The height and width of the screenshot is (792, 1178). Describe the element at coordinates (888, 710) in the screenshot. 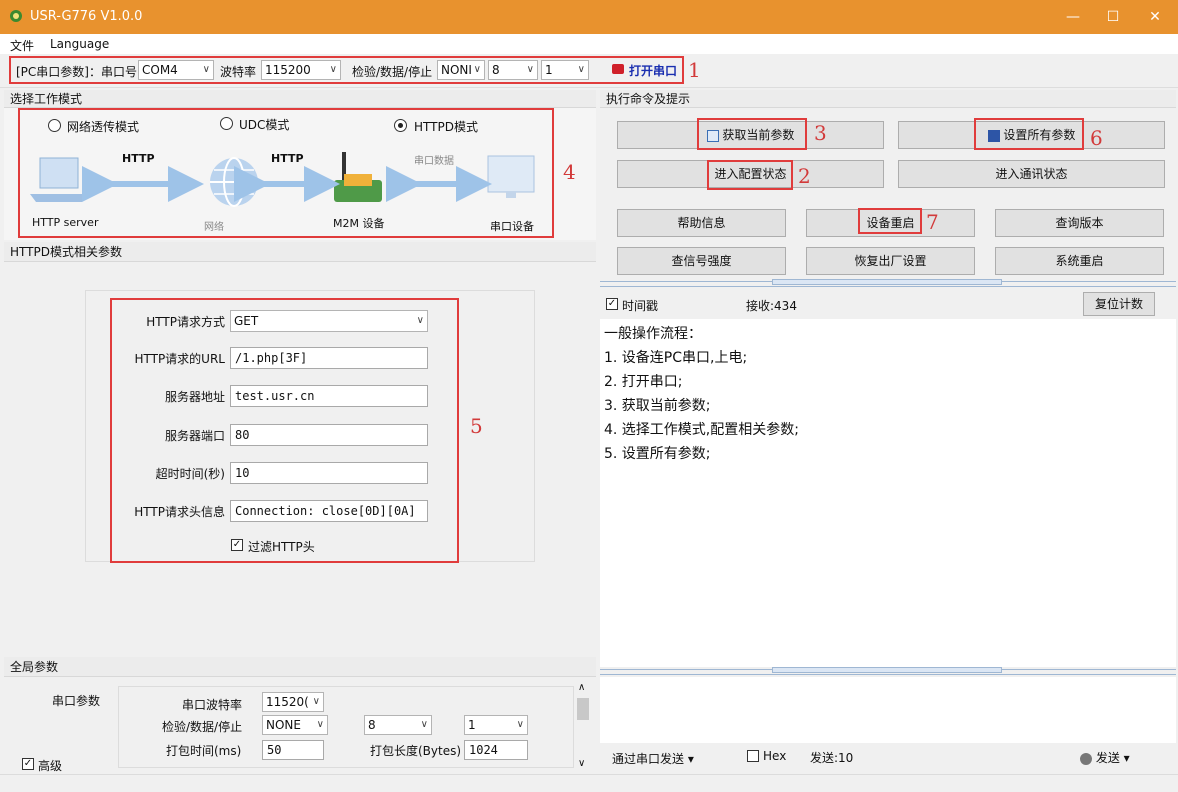

I see `send-input` at that location.